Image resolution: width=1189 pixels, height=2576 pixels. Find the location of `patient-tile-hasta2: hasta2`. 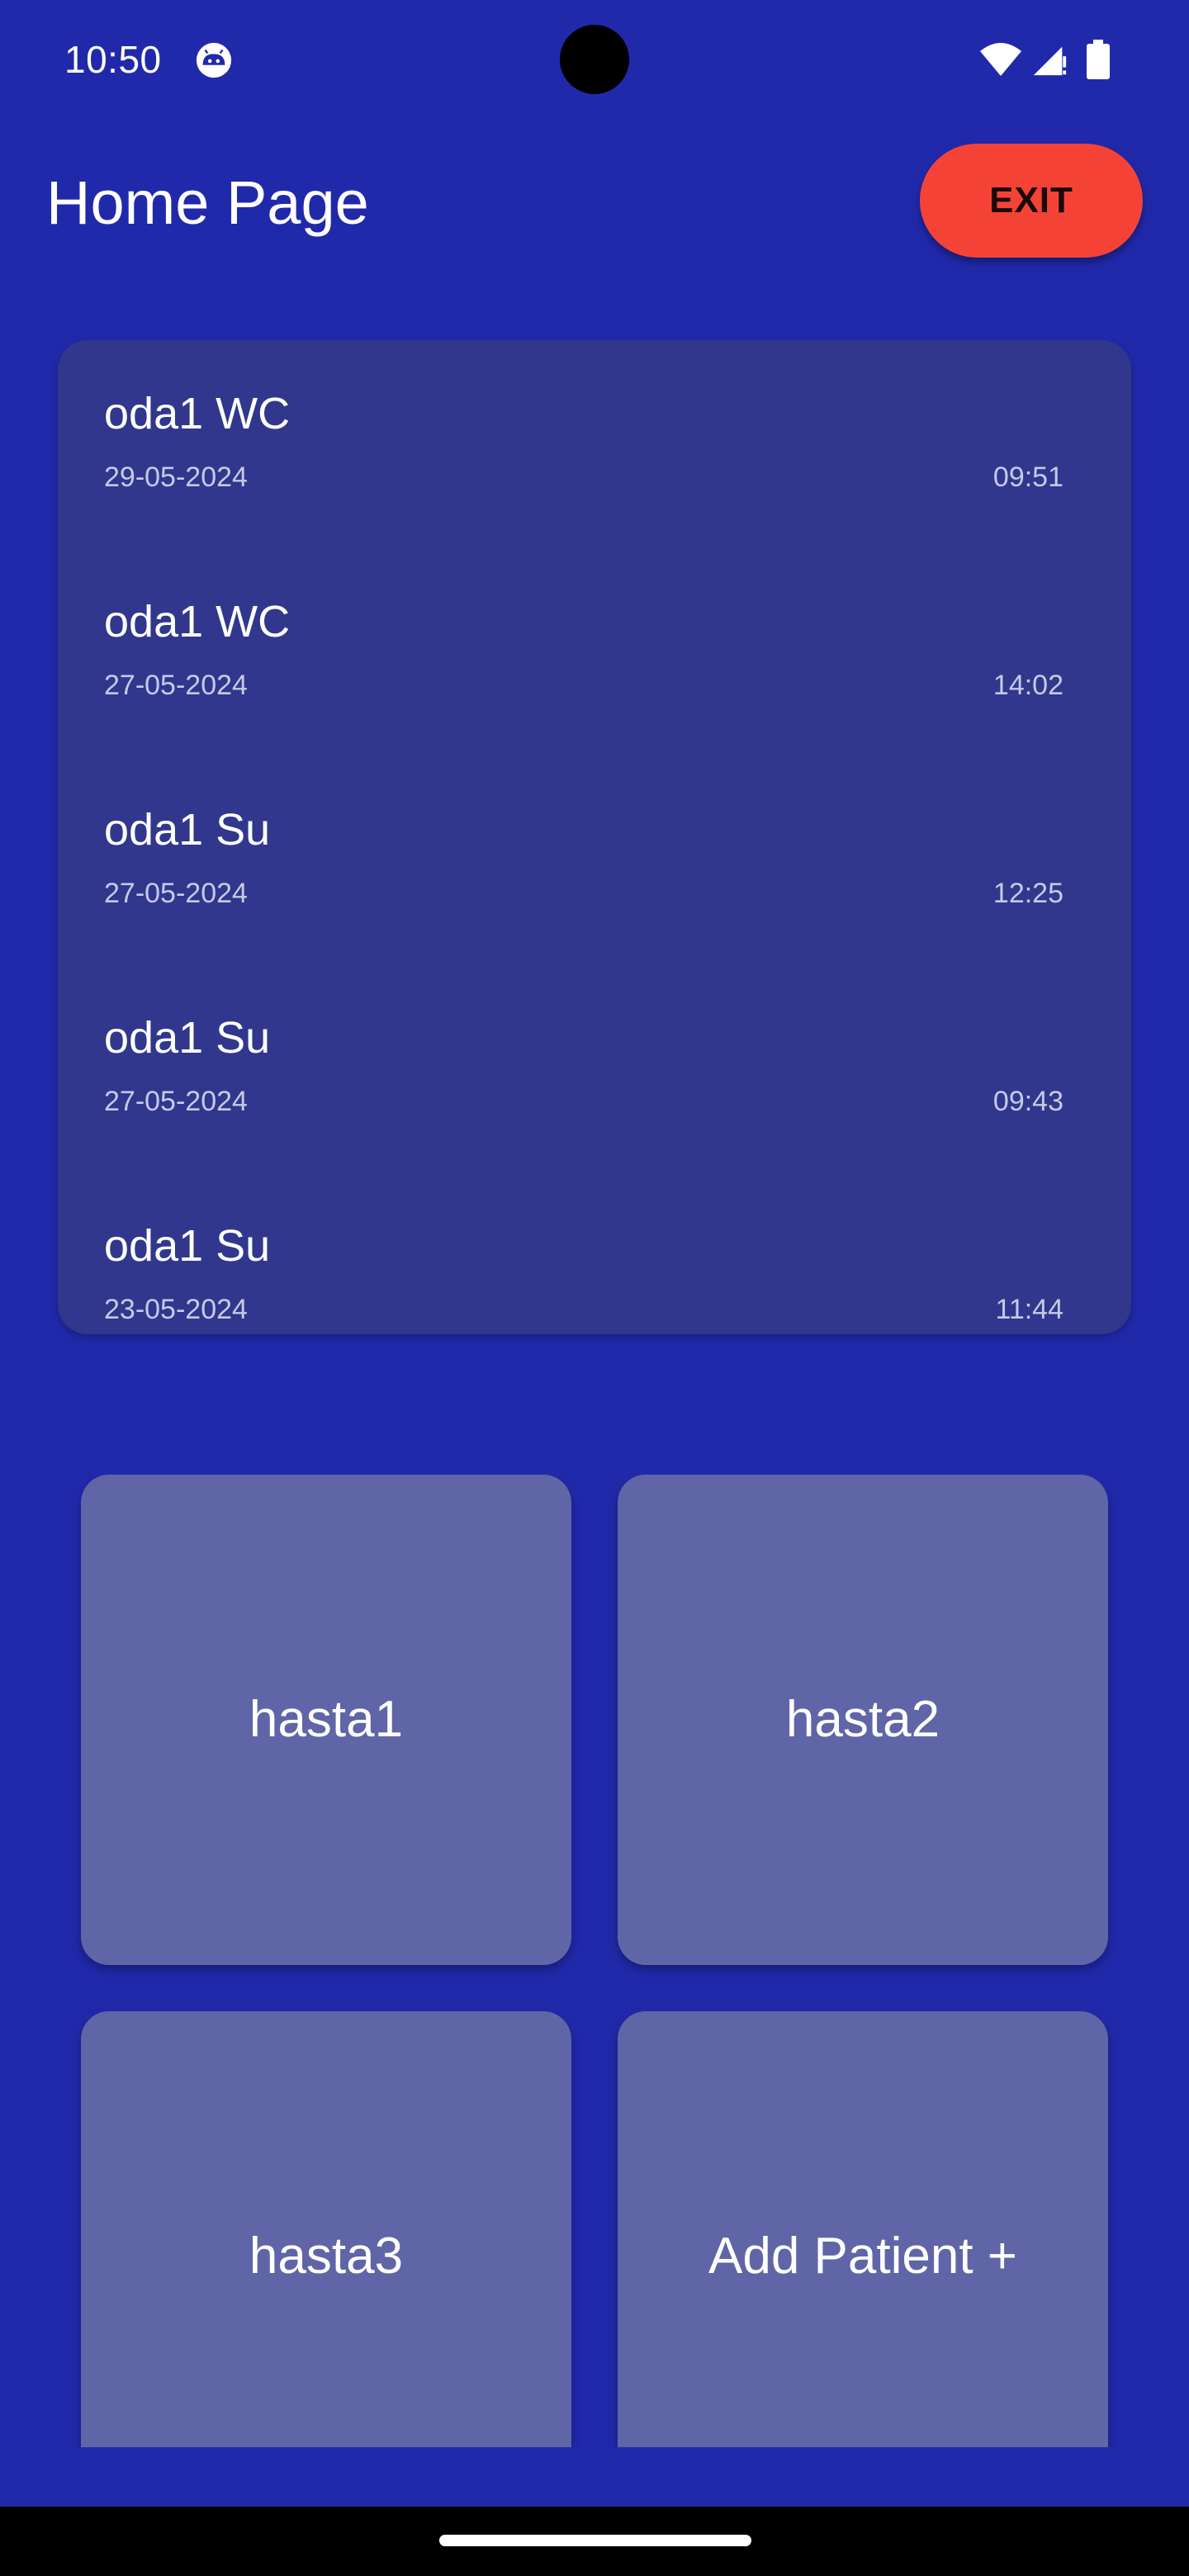

patient-tile-hasta2: hasta2 is located at coordinates (863, 1720).